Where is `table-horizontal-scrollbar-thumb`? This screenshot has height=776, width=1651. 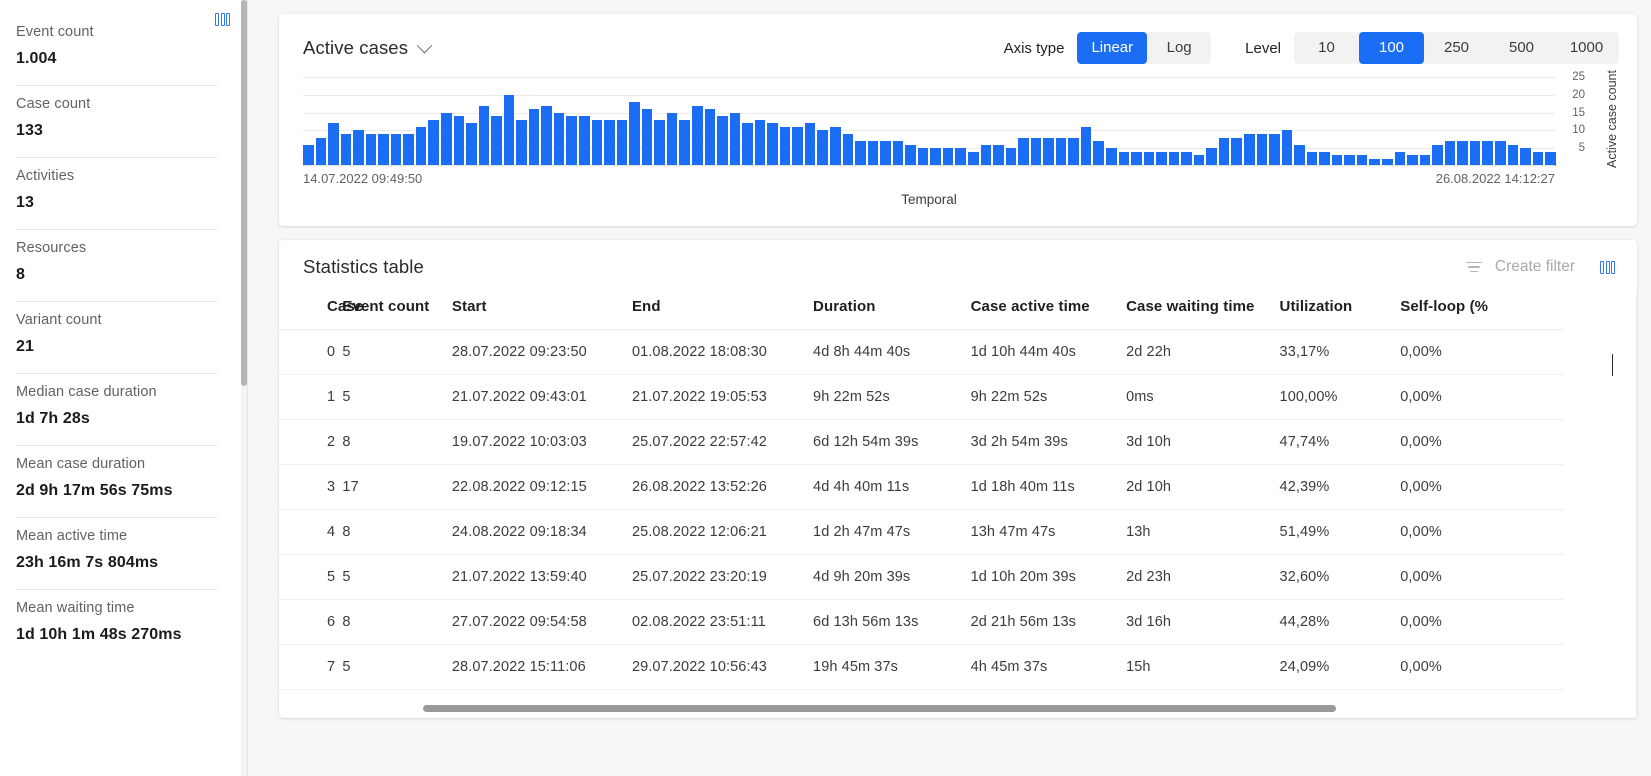
table-horizontal-scrollbar-thumb is located at coordinates (879, 708).